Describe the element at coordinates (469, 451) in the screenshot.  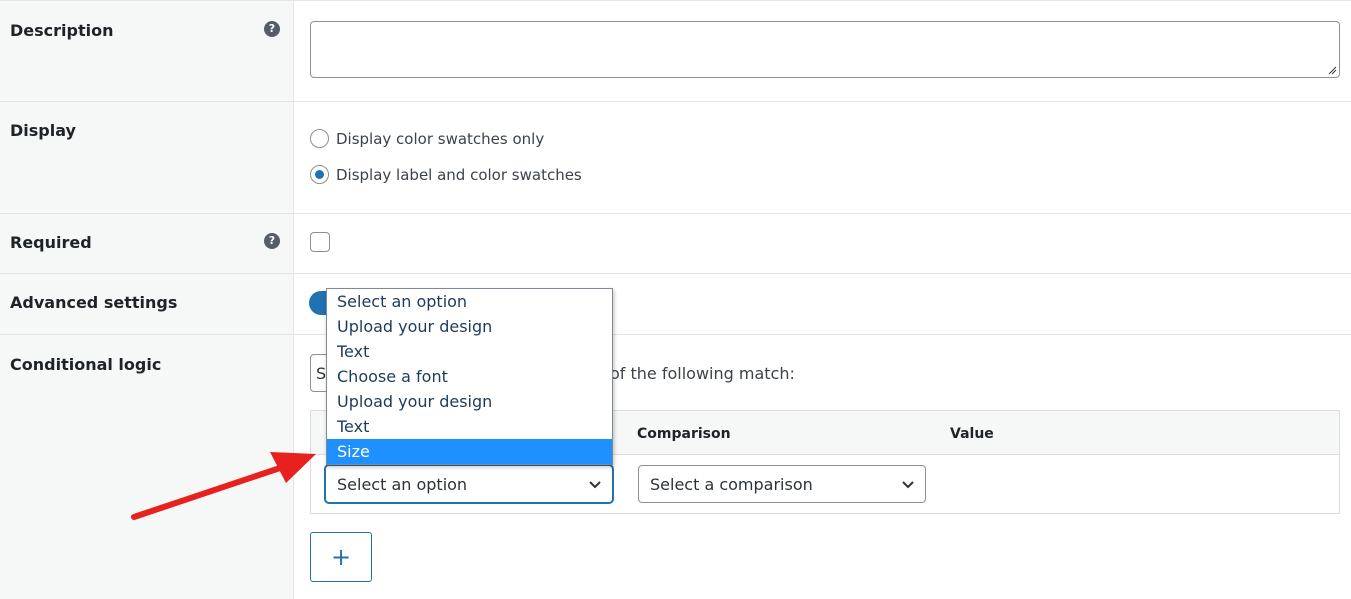
I see `dropdown-option-highlighted: Size` at that location.